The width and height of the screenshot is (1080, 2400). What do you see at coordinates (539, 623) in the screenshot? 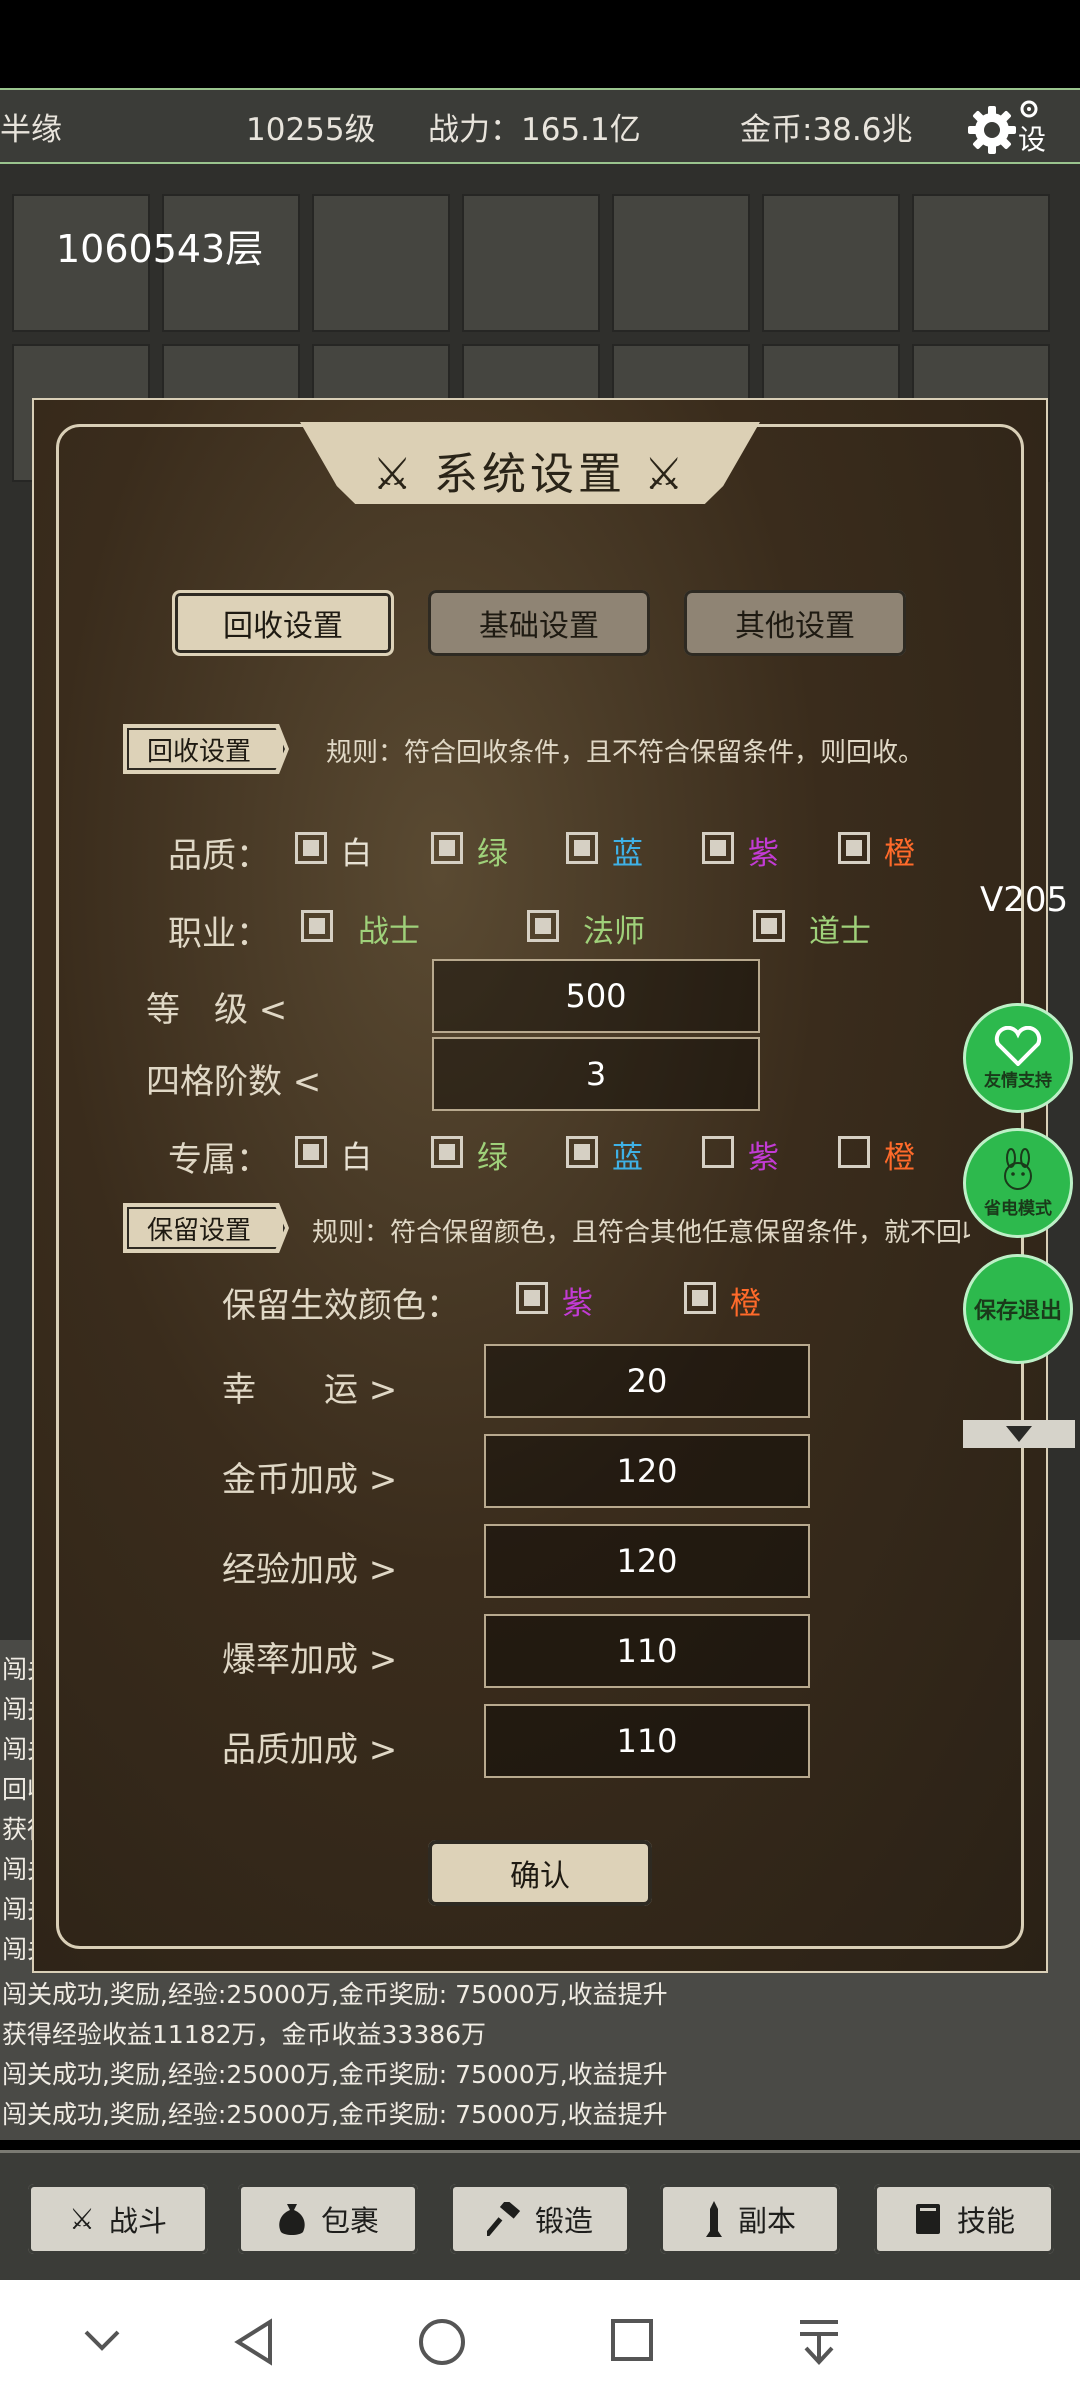
I see `tab-basic: 基础设置` at bounding box center [539, 623].